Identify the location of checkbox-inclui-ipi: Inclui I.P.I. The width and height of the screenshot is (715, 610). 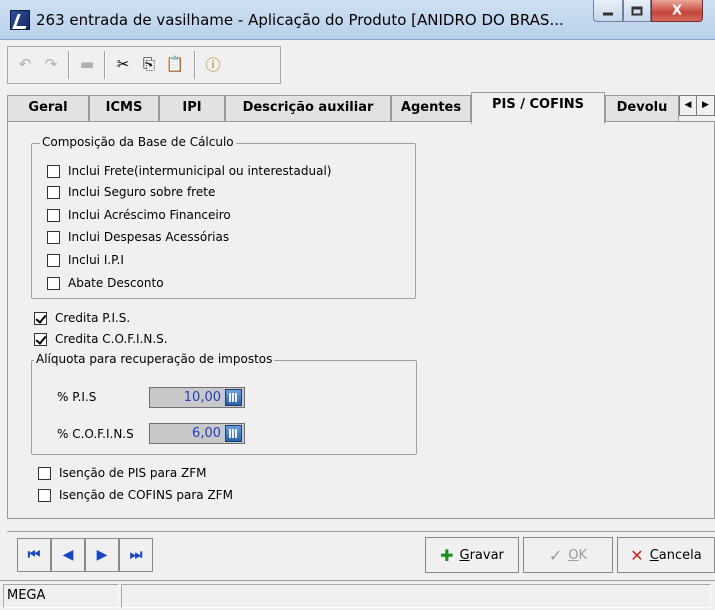
(85, 260).